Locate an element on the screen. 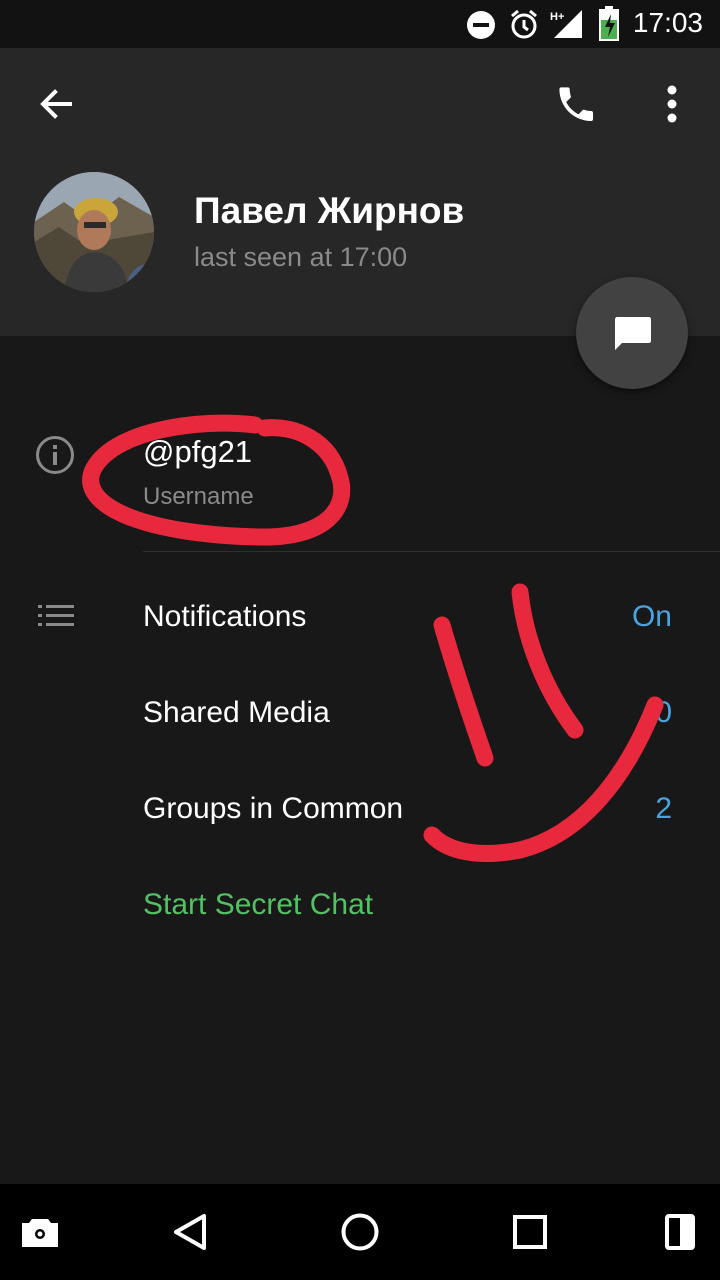 The width and height of the screenshot is (720, 1280). nav-back-button is located at coordinates (190, 1232).